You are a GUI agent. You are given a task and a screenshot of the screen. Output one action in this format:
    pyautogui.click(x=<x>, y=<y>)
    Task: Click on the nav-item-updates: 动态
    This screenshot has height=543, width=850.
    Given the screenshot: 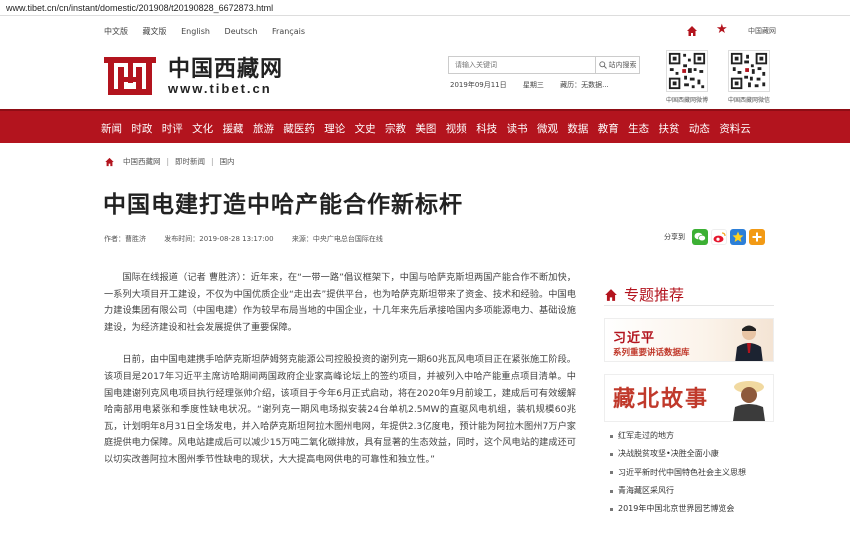 What is the action you would take?
    pyautogui.click(x=699, y=128)
    